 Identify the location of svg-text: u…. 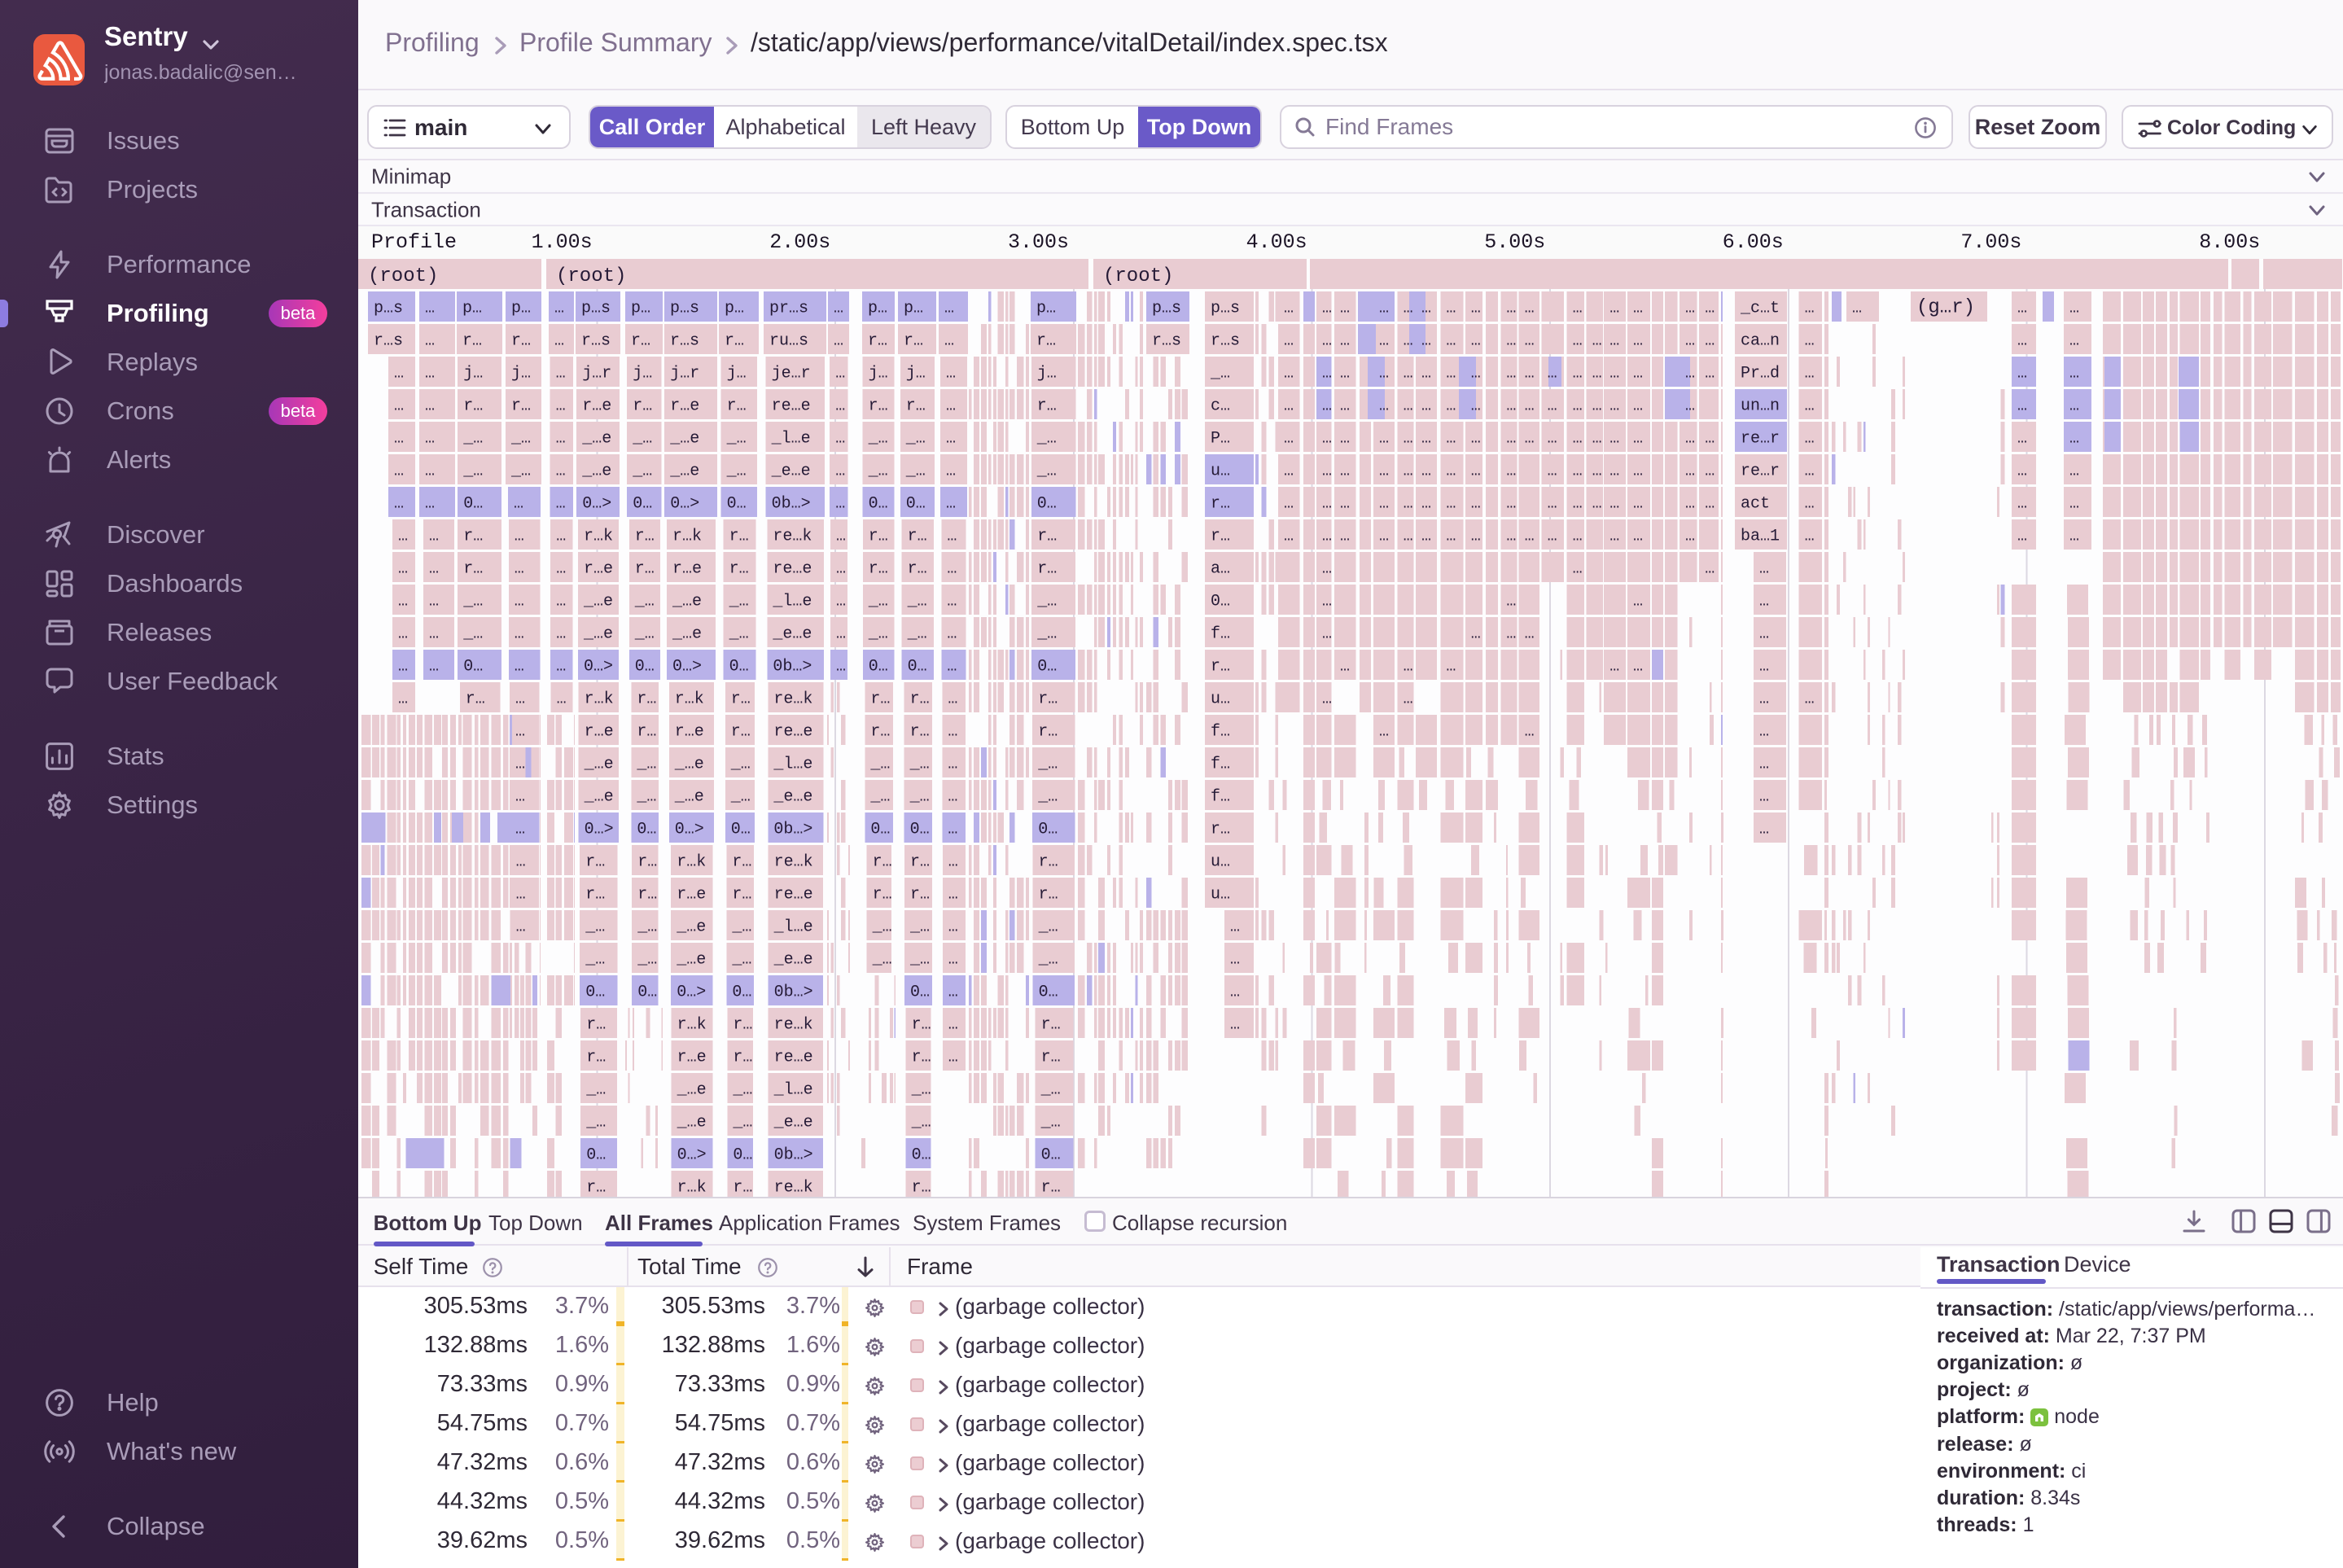
(1220, 699).